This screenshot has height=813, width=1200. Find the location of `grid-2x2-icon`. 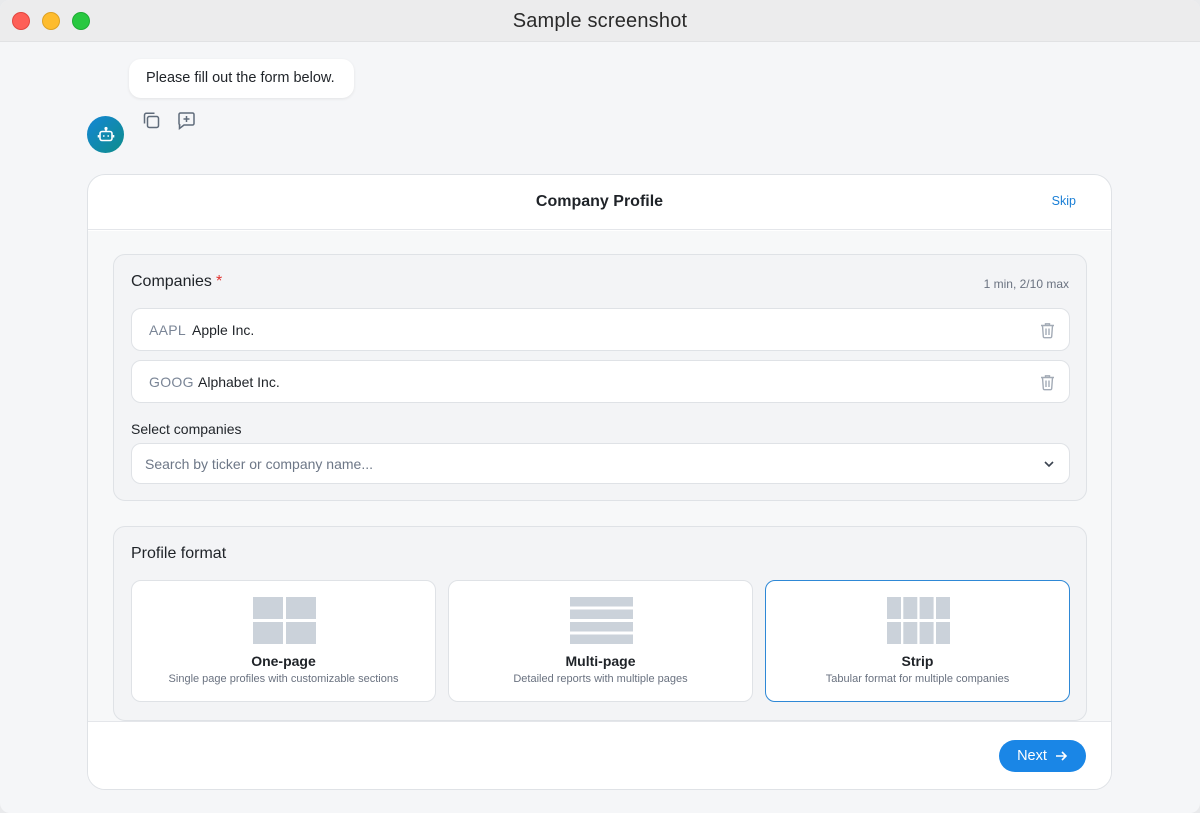

grid-2x2-icon is located at coordinates (284, 620).